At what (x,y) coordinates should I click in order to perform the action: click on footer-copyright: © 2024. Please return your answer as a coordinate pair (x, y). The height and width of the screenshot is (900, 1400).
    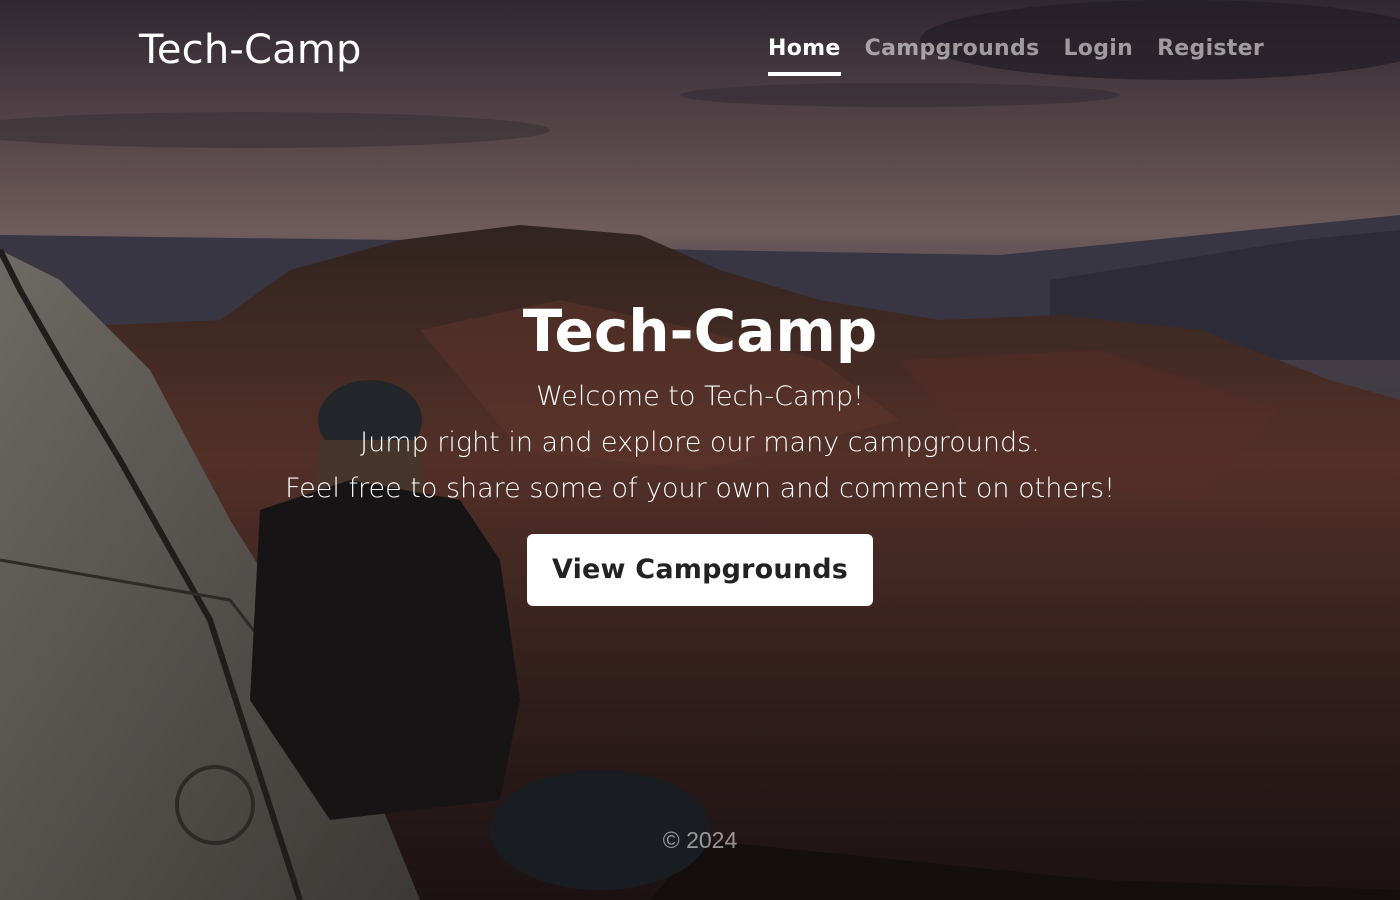
    Looking at the image, I should click on (700, 840).